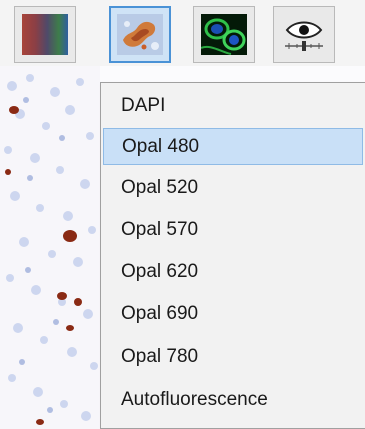 Image resolution: width=365 pixels, height=429 pixels. I want to click on visibility-settings-button, so click(304, 34).